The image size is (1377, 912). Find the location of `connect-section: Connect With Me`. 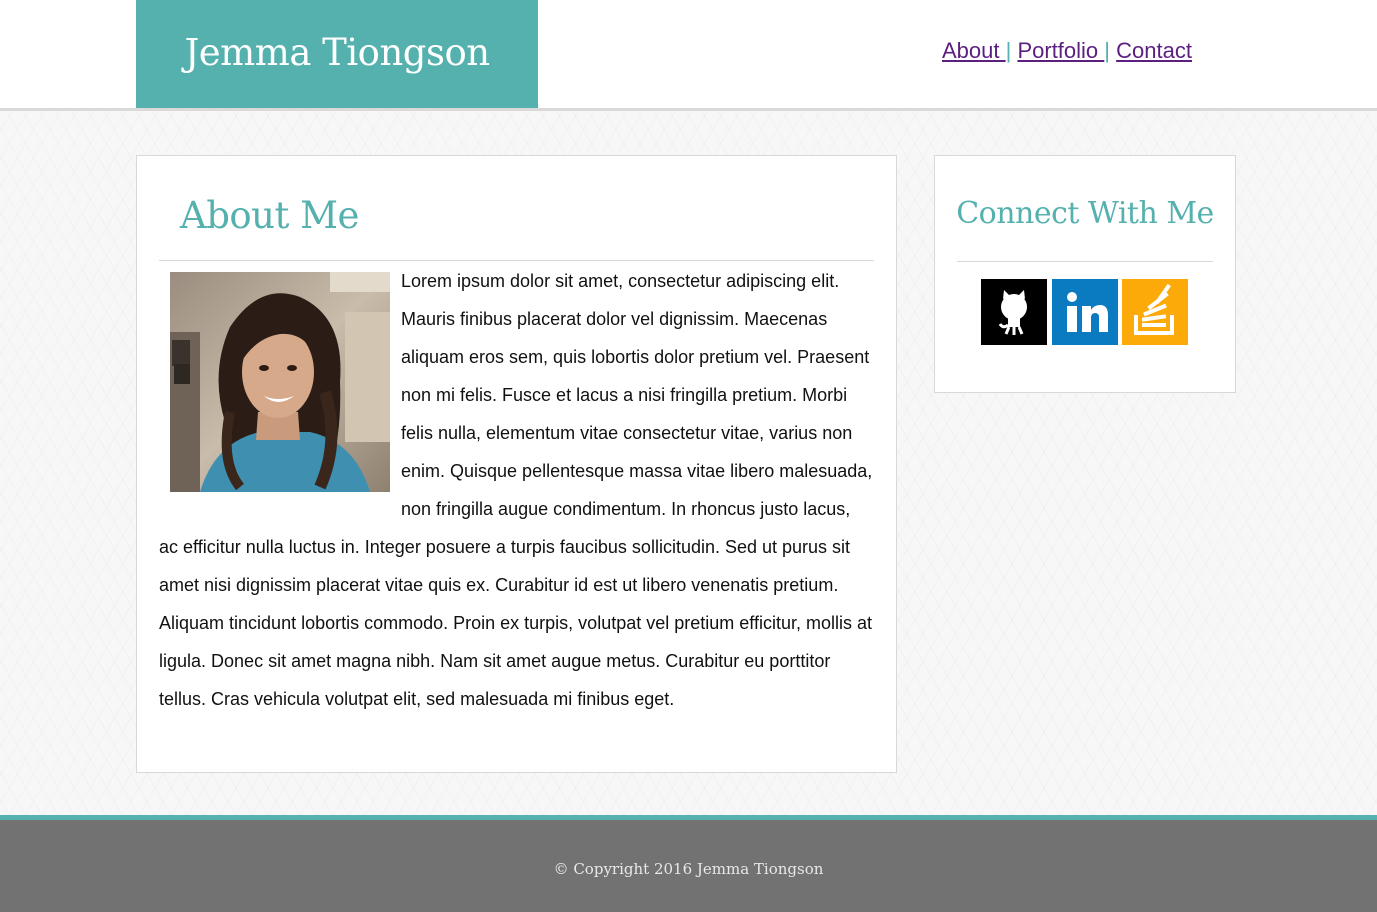

connect-section: Connect With Me is located at coordinates (1085, 274).